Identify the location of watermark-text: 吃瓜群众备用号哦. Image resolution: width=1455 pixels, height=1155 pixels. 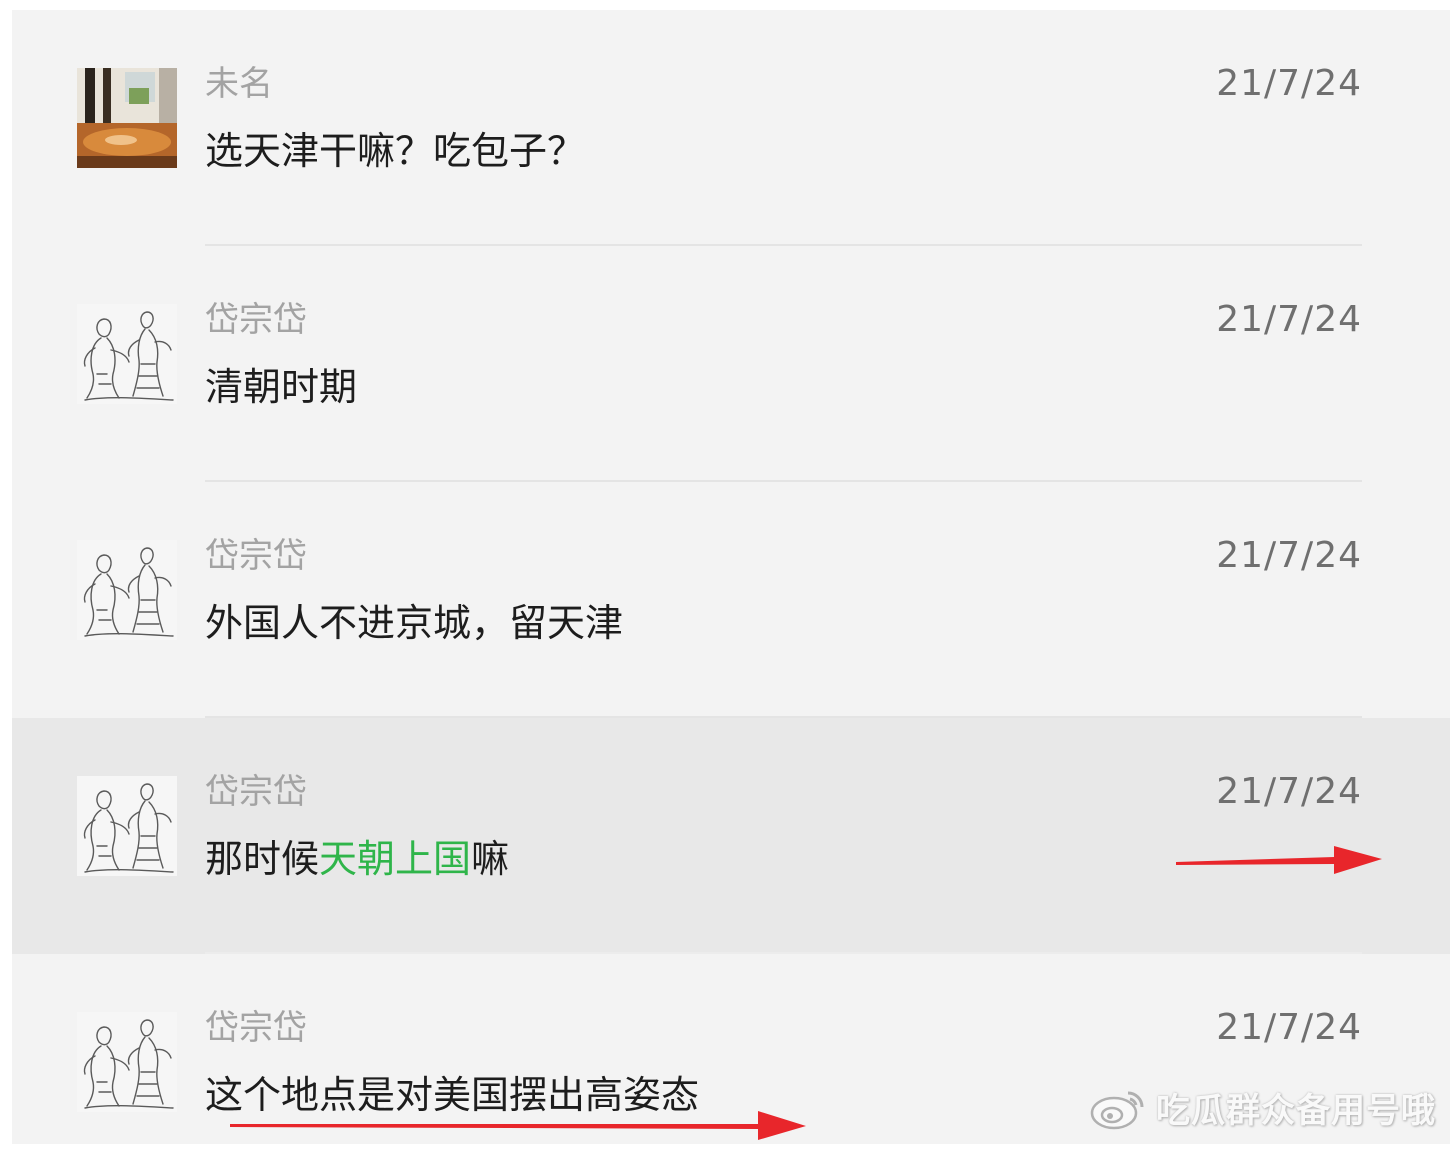
(1296, 1111).